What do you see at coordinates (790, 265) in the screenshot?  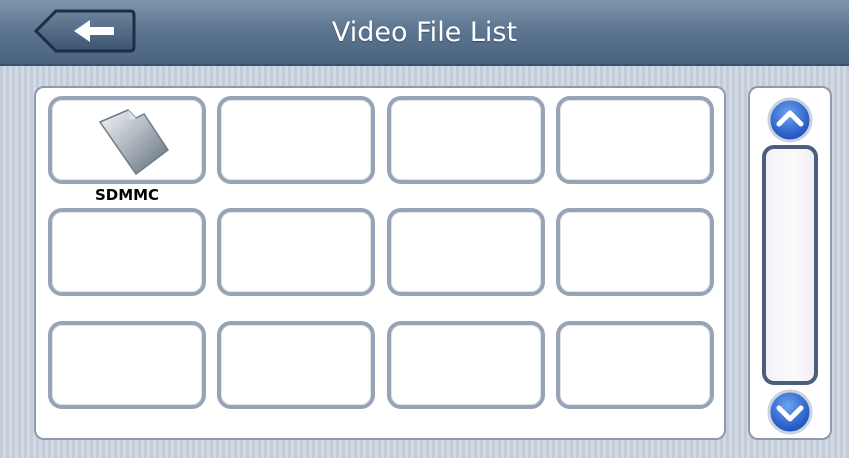 I see `scroll-track` at bounding box center [790, 265].